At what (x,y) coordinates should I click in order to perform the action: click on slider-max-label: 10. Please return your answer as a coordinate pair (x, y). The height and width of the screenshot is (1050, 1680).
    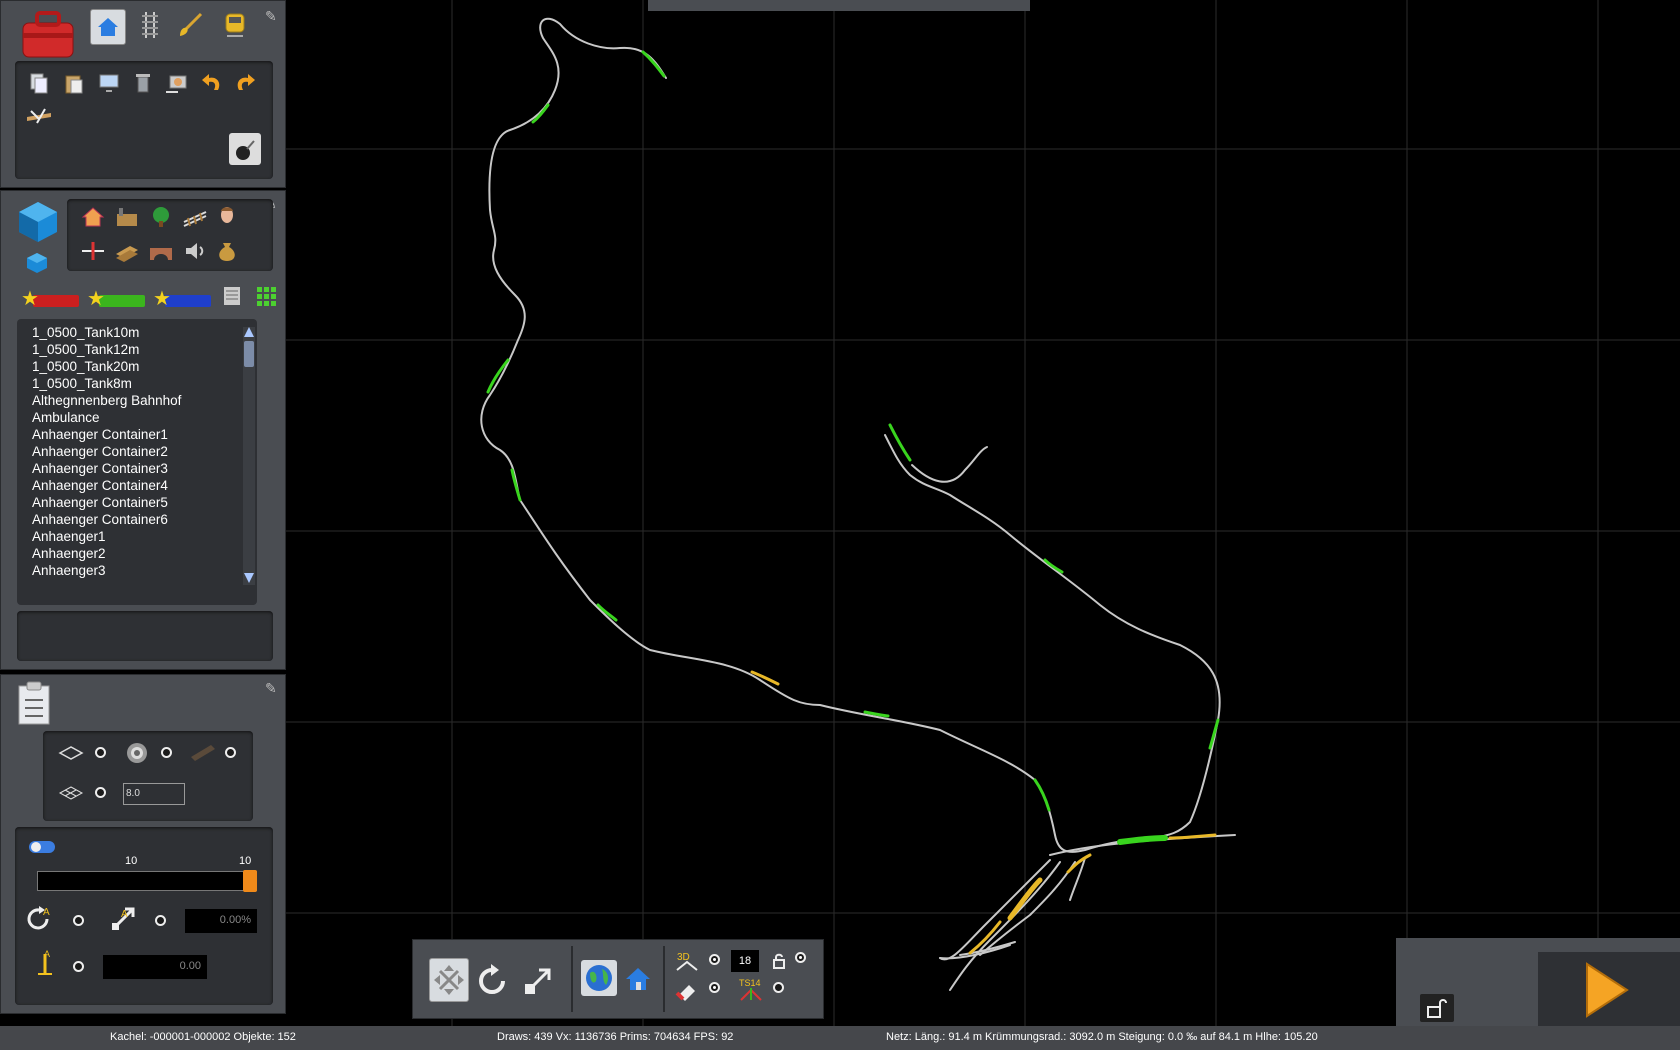
    Looking at the image, I should click on (245, 861).